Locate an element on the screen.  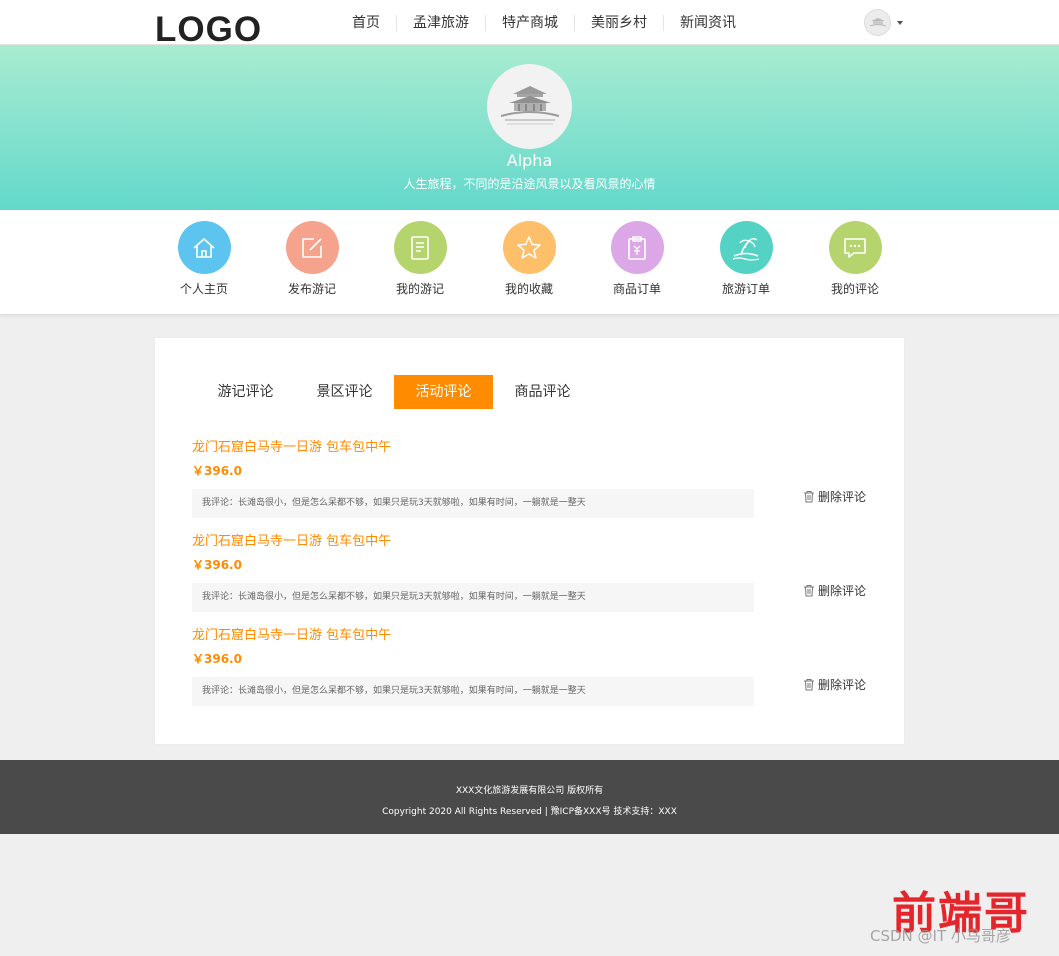
nav-item-travel: 孟津旅游 is located at coordinates (440, 22).